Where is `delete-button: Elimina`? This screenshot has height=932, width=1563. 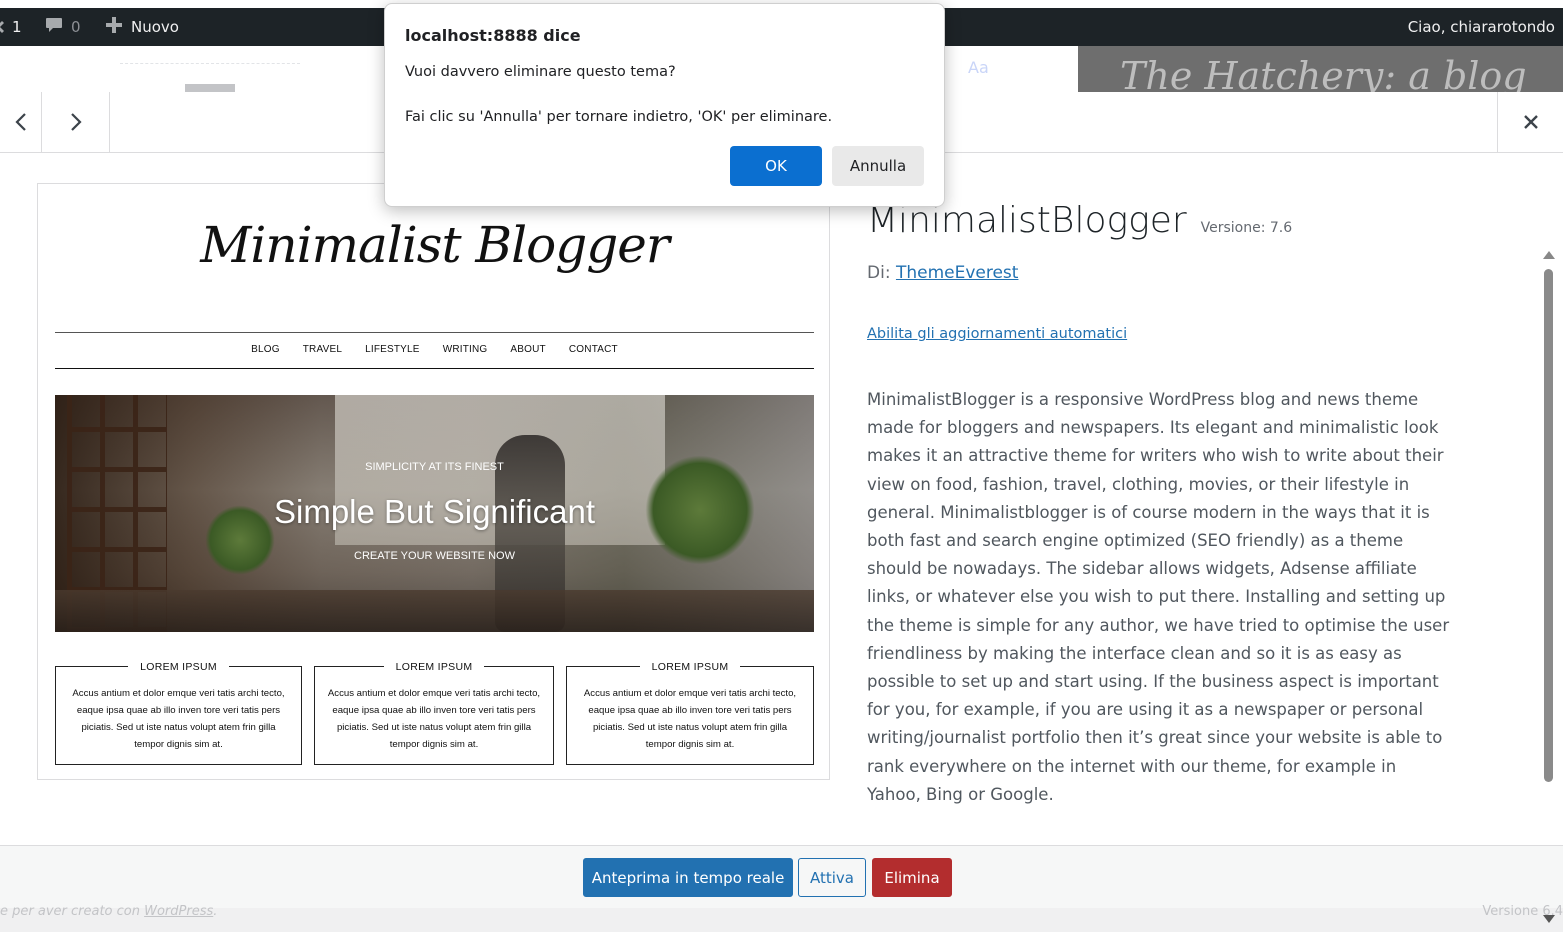
delete-button: Elimina is located at coordinates (912, 877).